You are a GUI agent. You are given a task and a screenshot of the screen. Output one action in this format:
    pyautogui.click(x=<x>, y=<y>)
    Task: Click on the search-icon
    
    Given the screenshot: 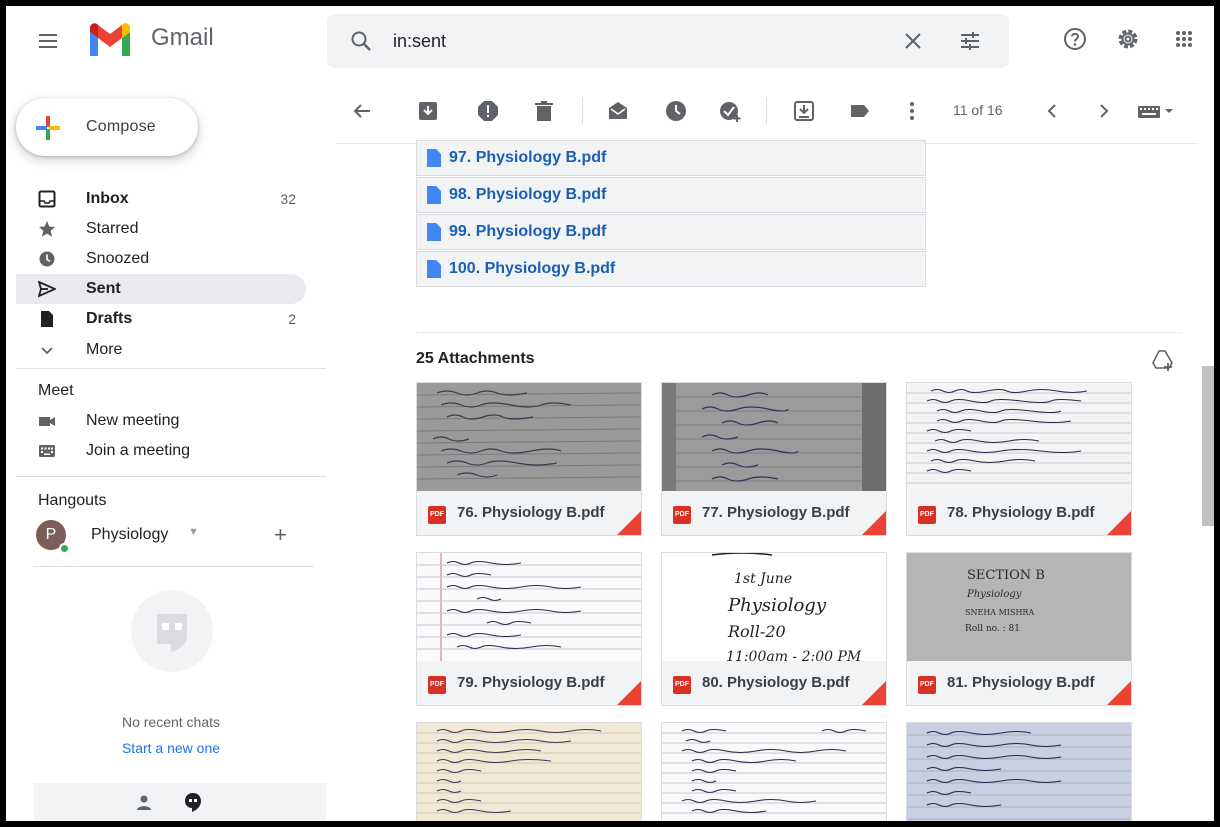 What is the action you would take?
    pyautogui.click(x=361, y=41)
    